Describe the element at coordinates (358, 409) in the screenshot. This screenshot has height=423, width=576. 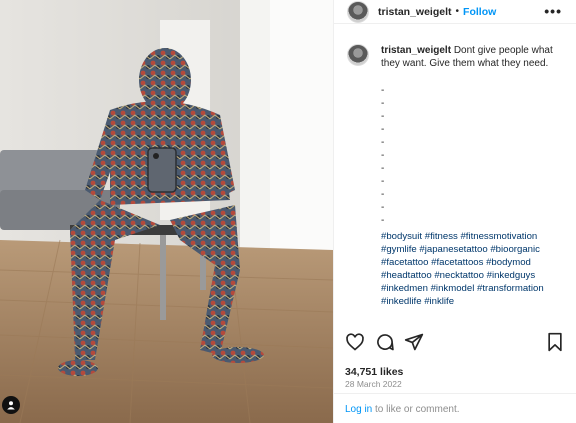
I see `login-link: Log in` at that location.